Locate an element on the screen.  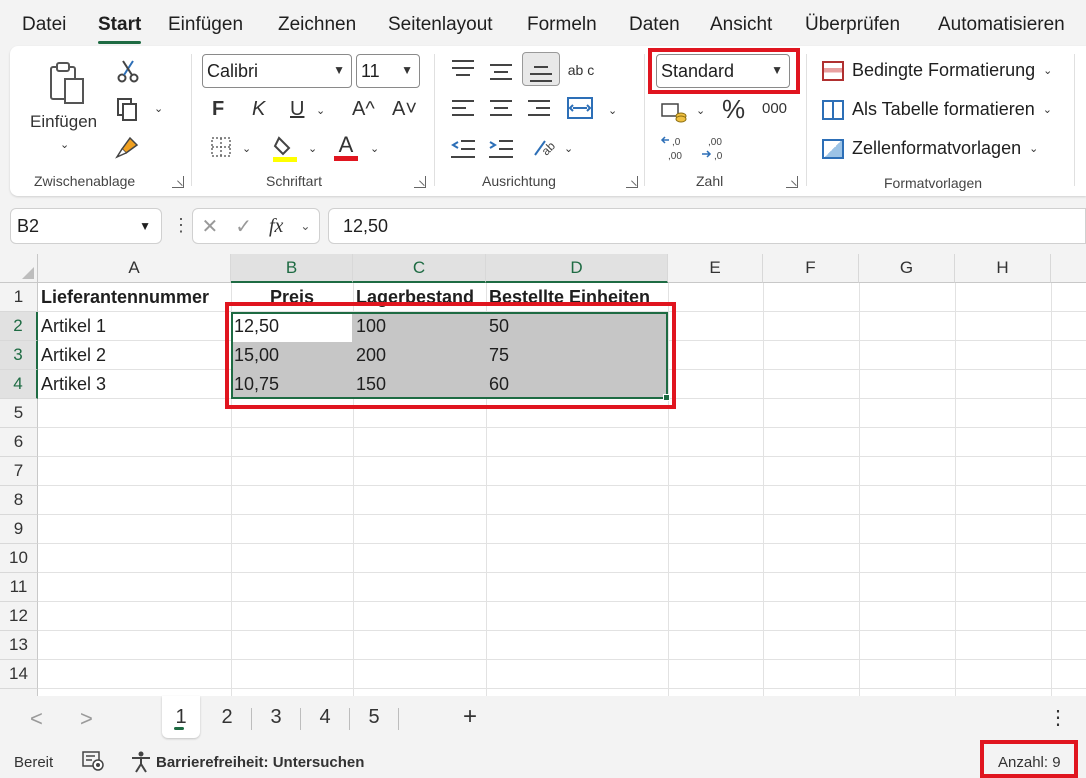
tab-zeichnen: Zeichnen is located at coordinates (317, 25).